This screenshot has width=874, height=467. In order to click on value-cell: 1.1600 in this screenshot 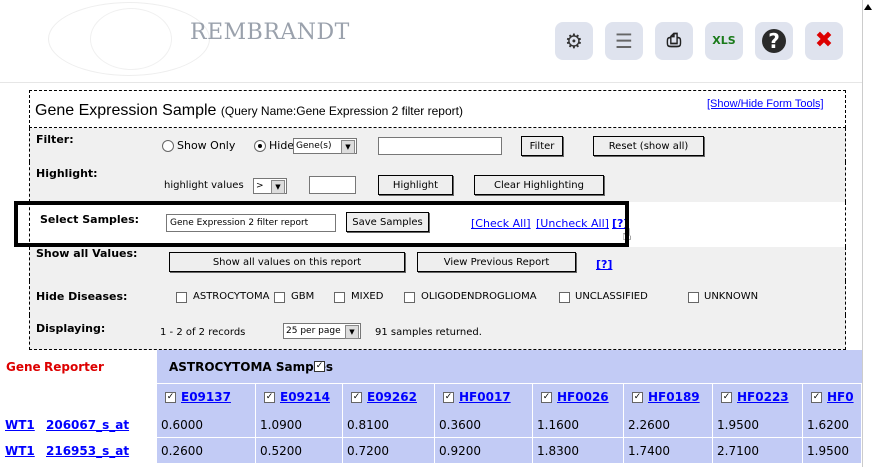, I will do `click(578, 425)`.